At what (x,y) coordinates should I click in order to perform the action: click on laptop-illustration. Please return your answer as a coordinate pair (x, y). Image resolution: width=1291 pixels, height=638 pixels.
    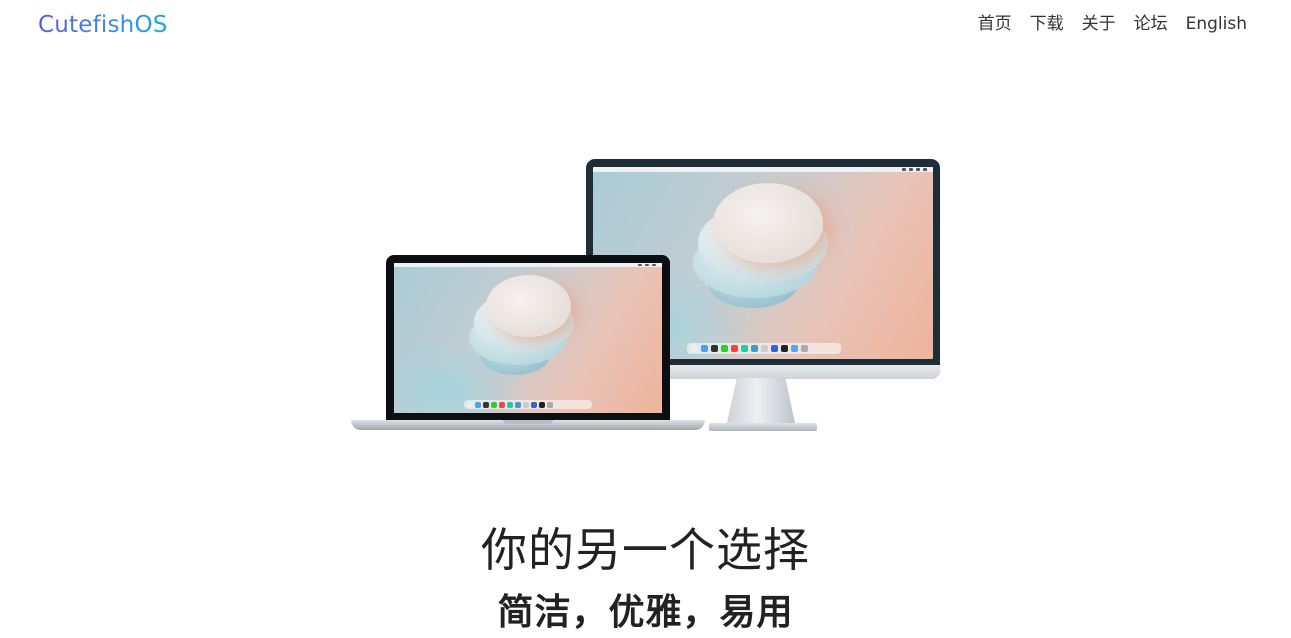
    Looking at the image, I should click on (528, 338).